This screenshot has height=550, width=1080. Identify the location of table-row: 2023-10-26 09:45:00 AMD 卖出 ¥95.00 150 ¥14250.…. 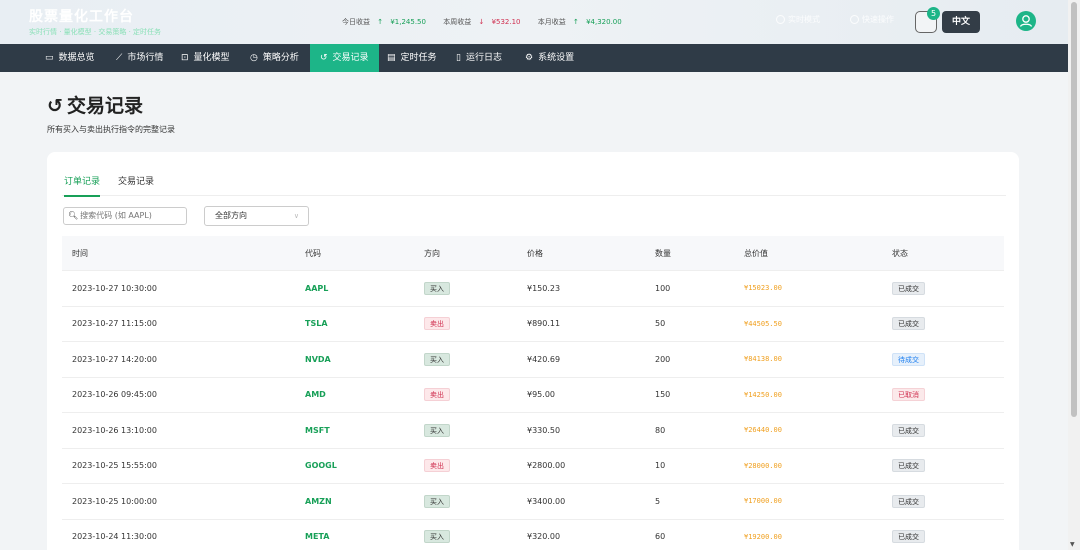
(533, 395).